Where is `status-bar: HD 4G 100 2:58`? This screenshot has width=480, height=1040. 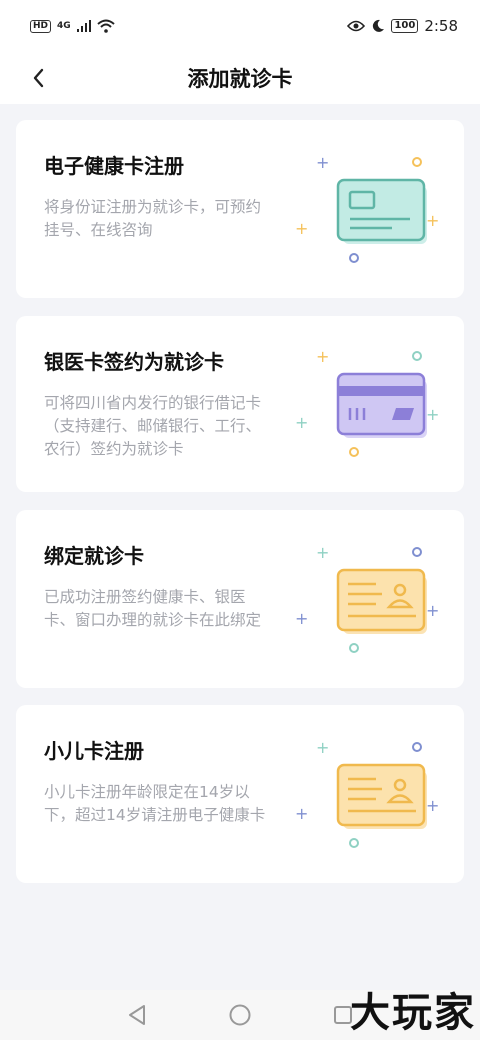
status-bar: HD 4G 100 2:58 is located at coordinates (240, 26).